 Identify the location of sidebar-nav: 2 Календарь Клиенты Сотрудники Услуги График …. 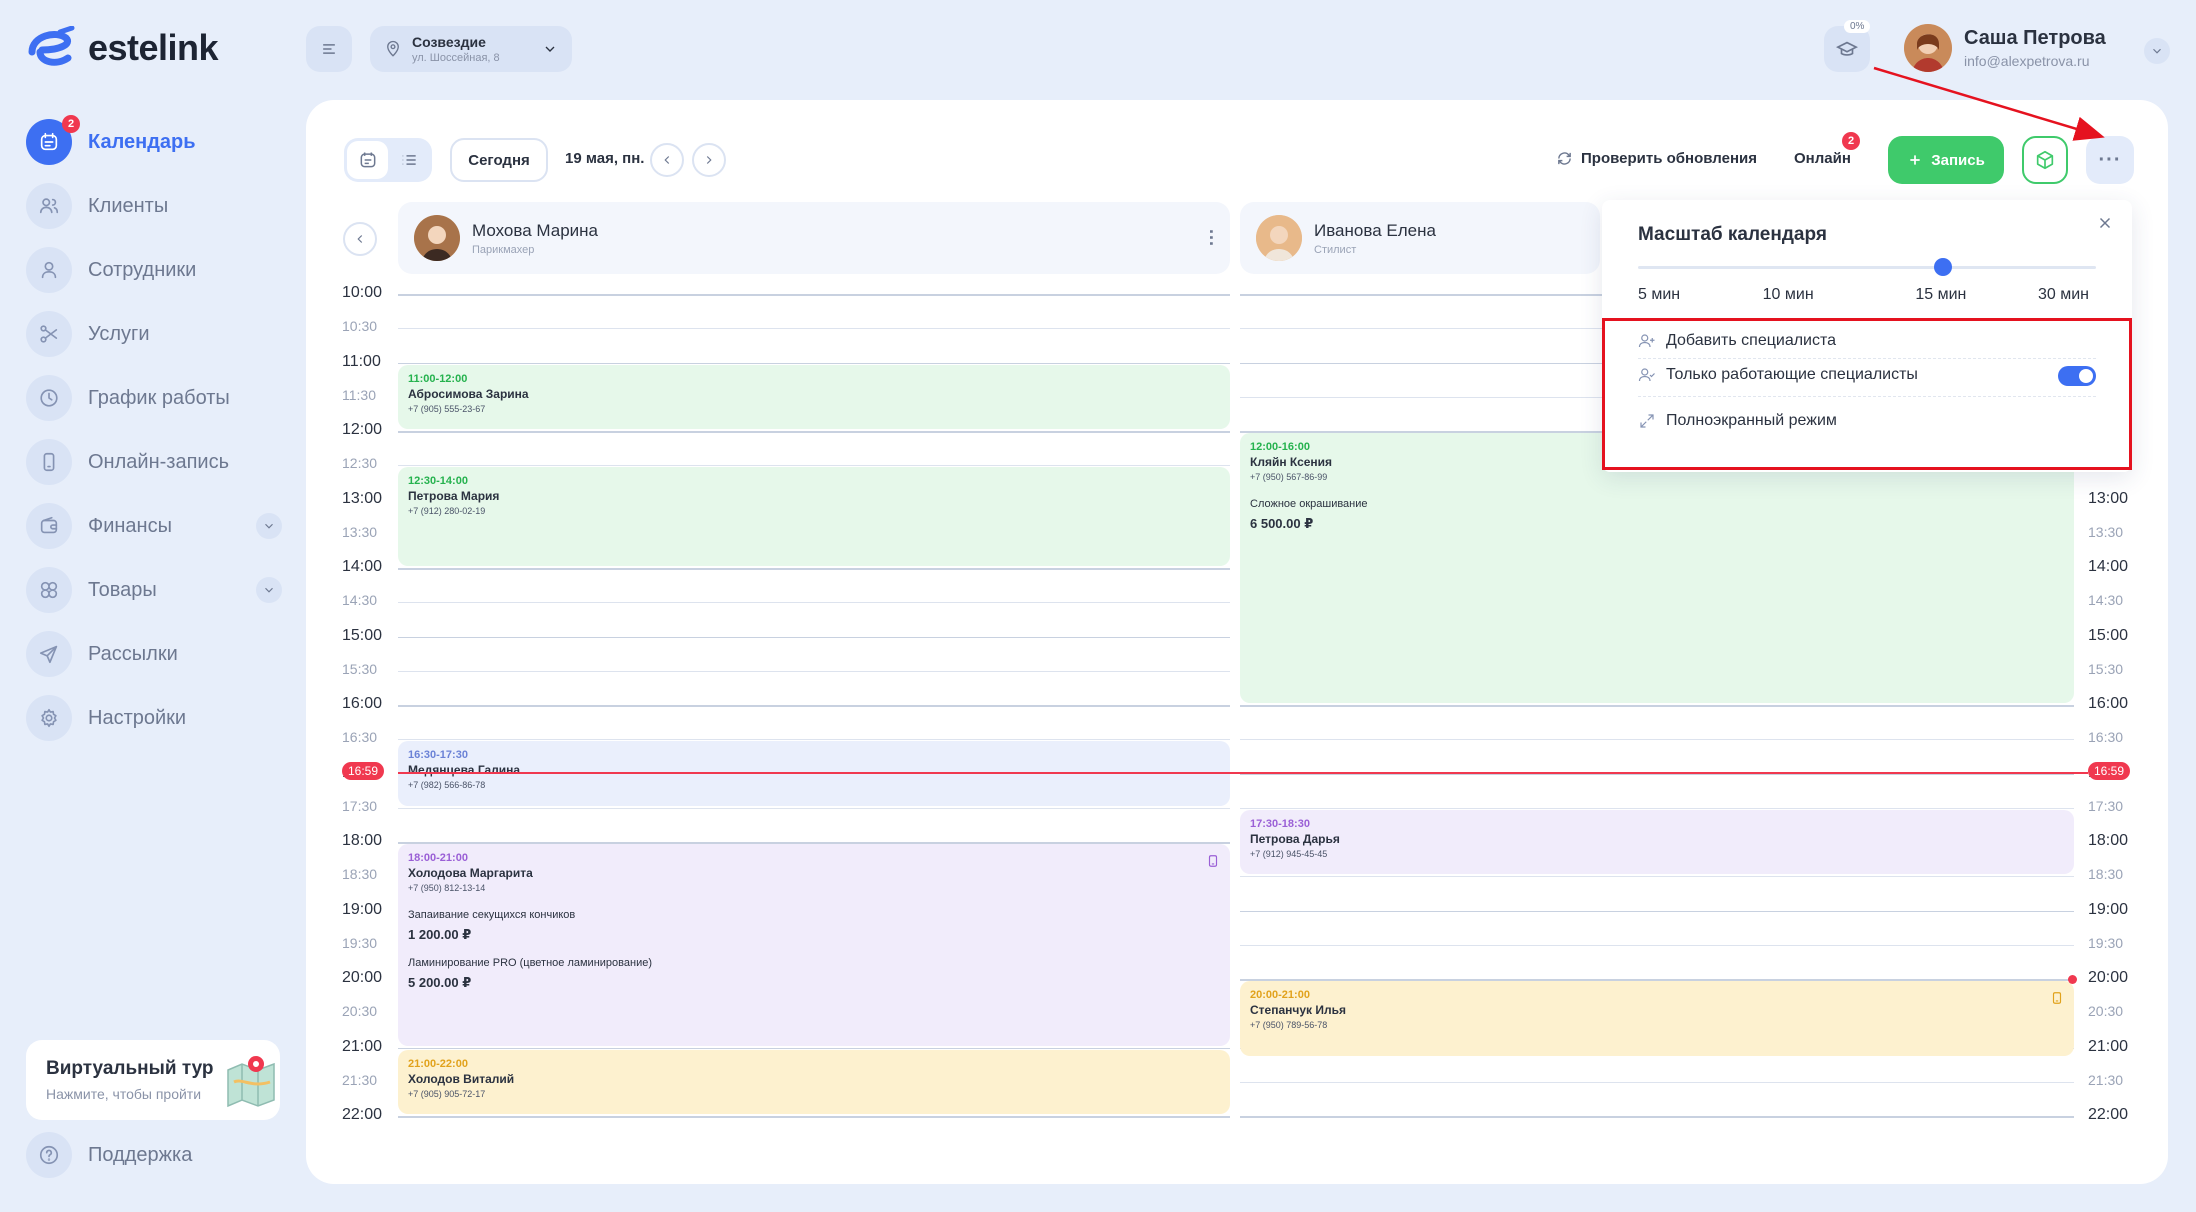
(154, 430).